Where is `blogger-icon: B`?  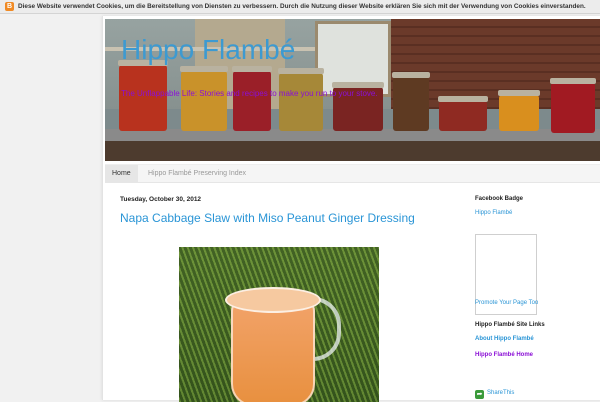
blogger-icon: B is located at coordinates (9, 6).